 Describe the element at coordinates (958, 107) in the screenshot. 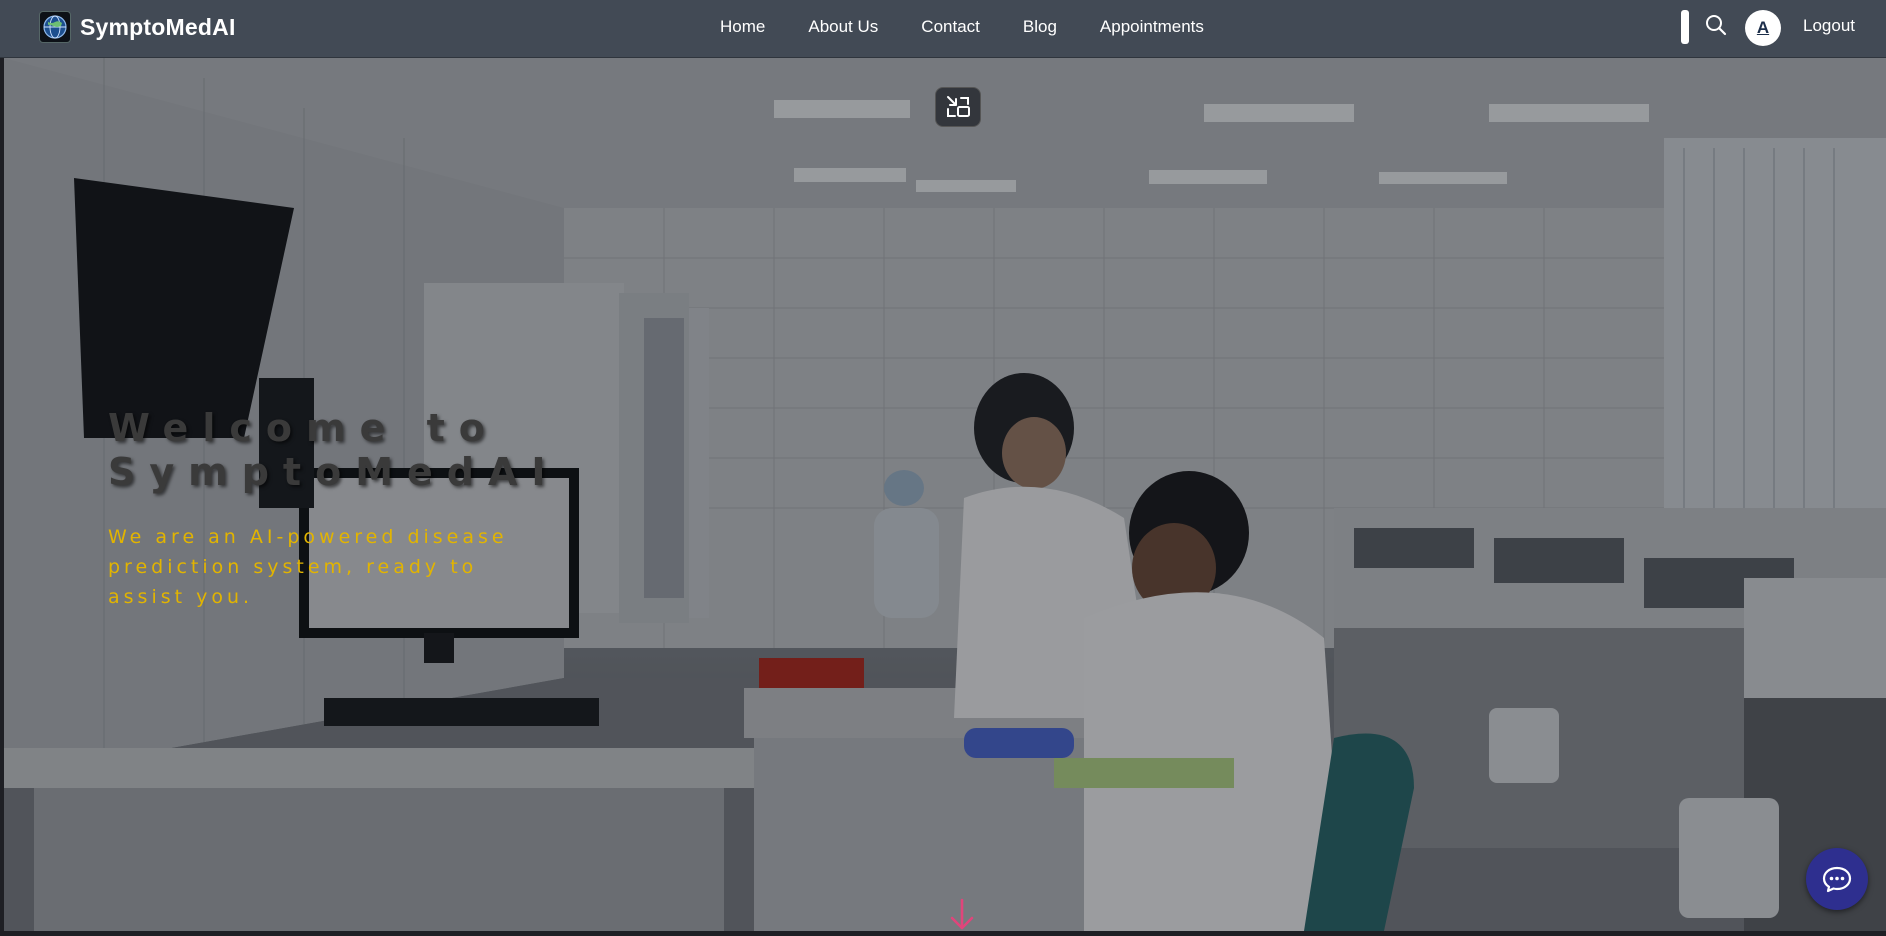

I see `exit-fullscreen-icon` at that location.